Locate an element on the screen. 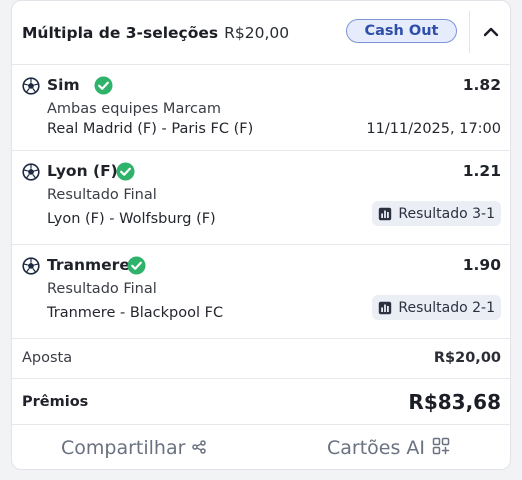 This screenshot has width=522, height=480. prize-row: Prêmios R$83,68 is located at coordinates (261, 402).